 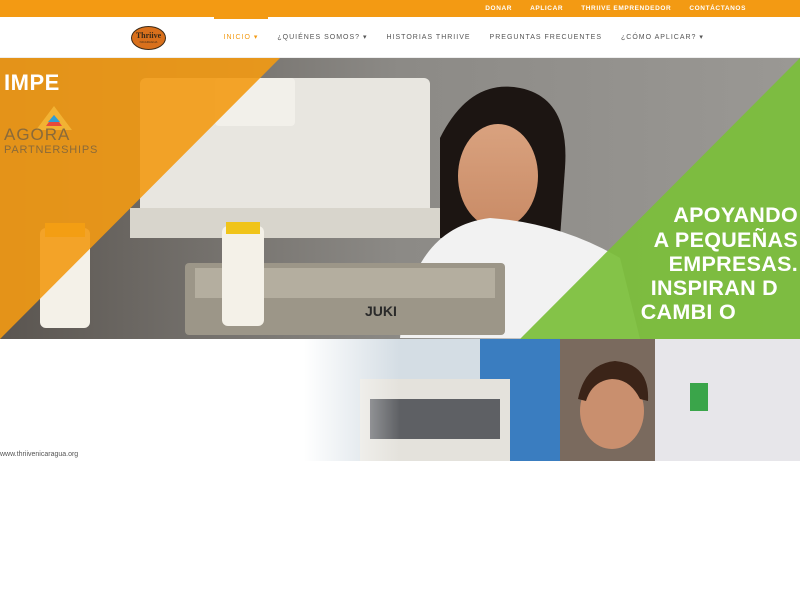 I want to click on nav-item-preguntas: PREGUNTAS FRECUENTES, so click(x=545, y=37).